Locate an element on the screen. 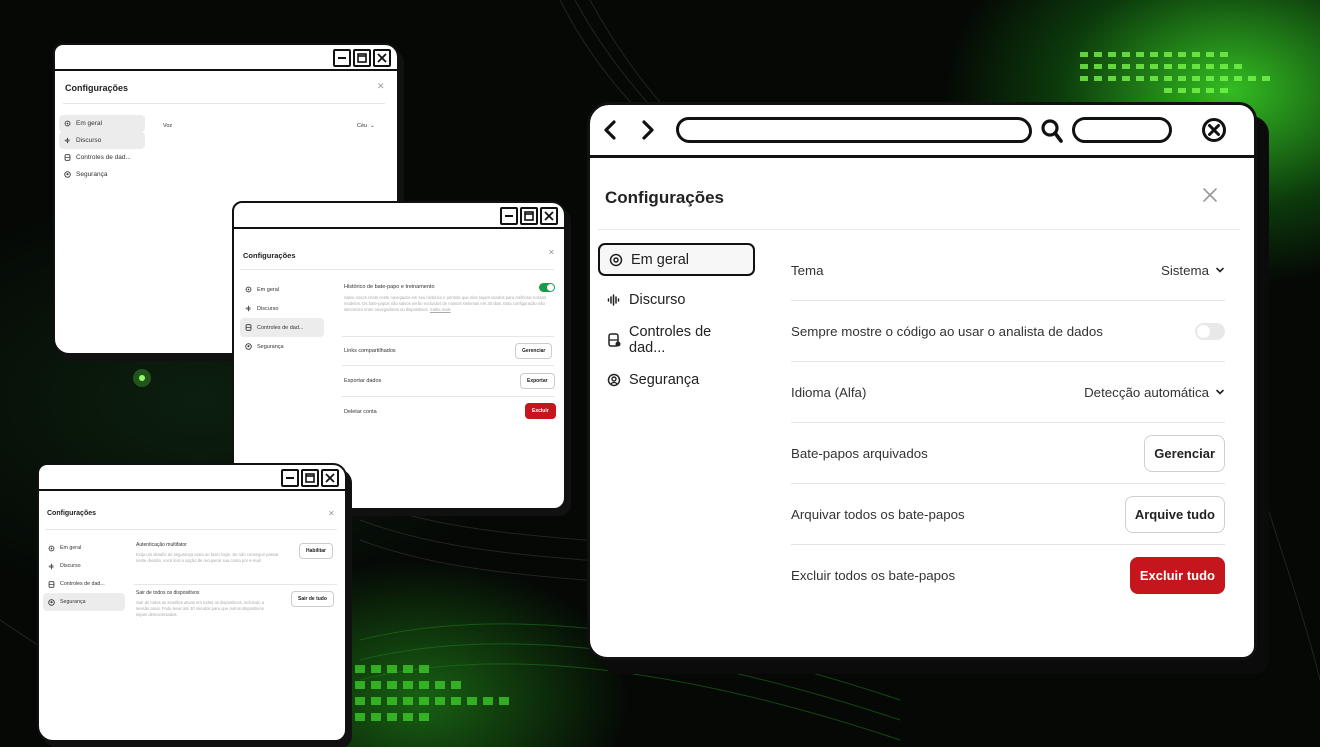  learn-more-link: Saiba mais is located at coordinates (440, 309).